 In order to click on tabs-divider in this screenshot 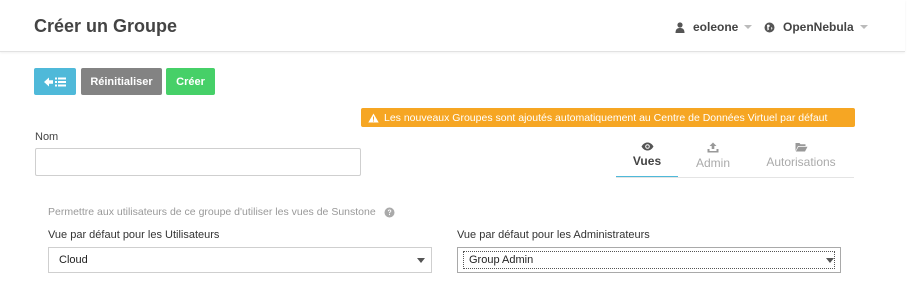, I will do `click(735, 177)`.